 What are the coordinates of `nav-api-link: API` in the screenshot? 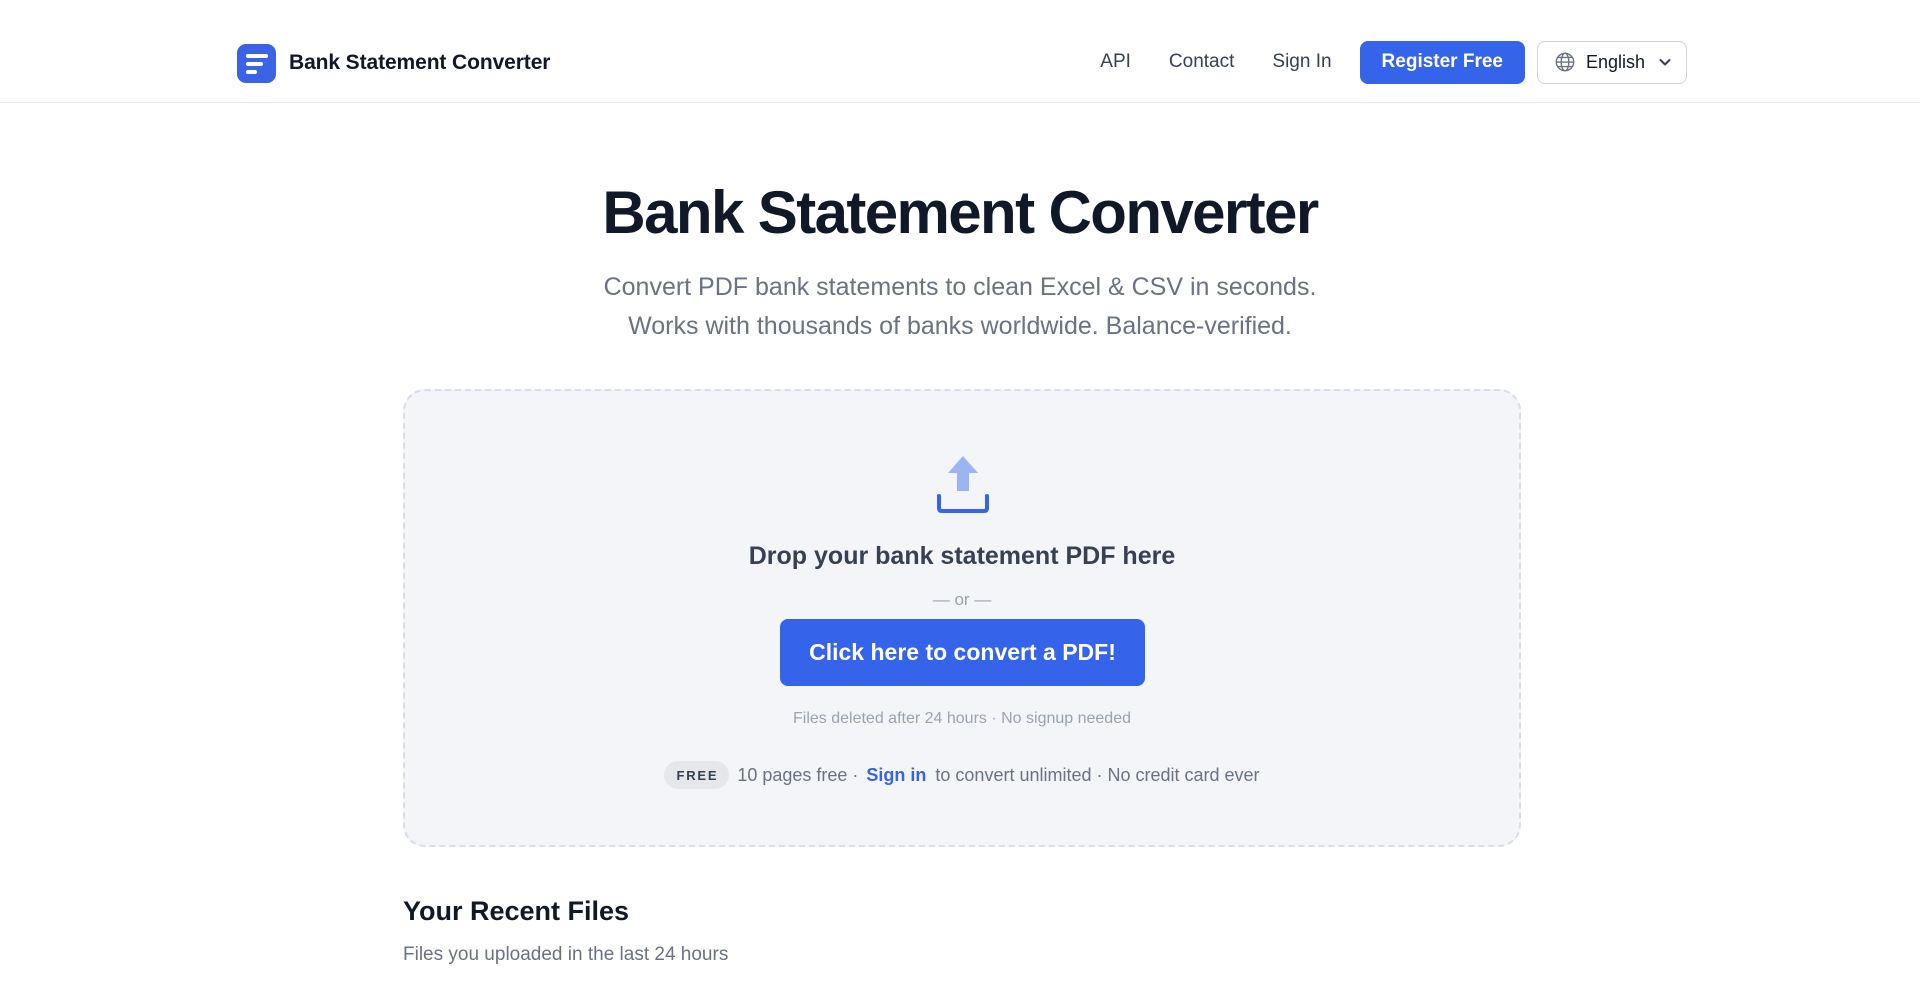 It's located at (1115, 62).